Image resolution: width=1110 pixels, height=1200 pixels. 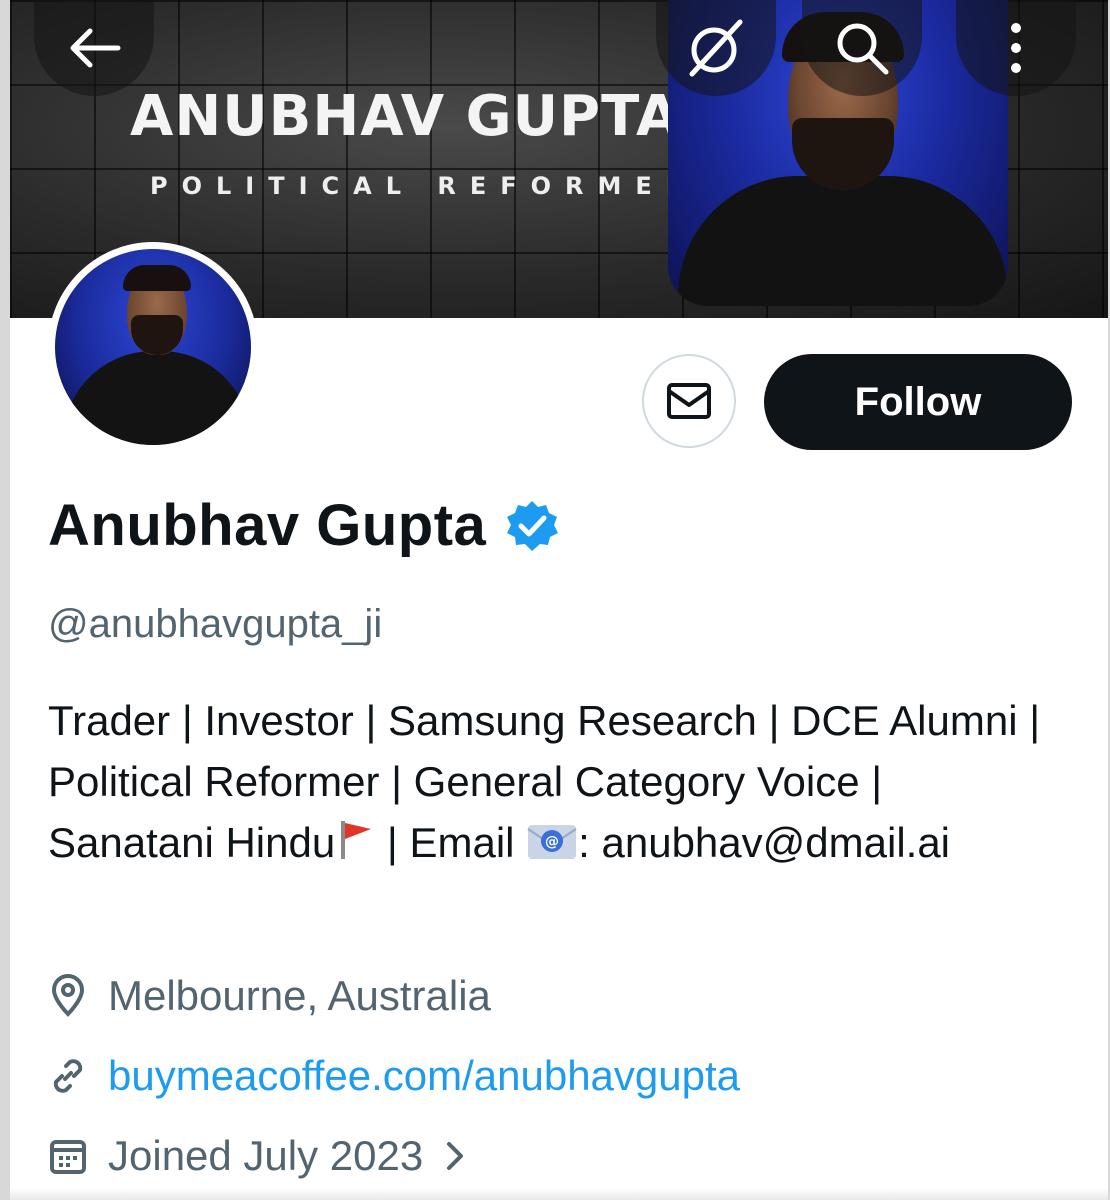 I want to click on follow-button: Follow, so click(x=918, y=402).